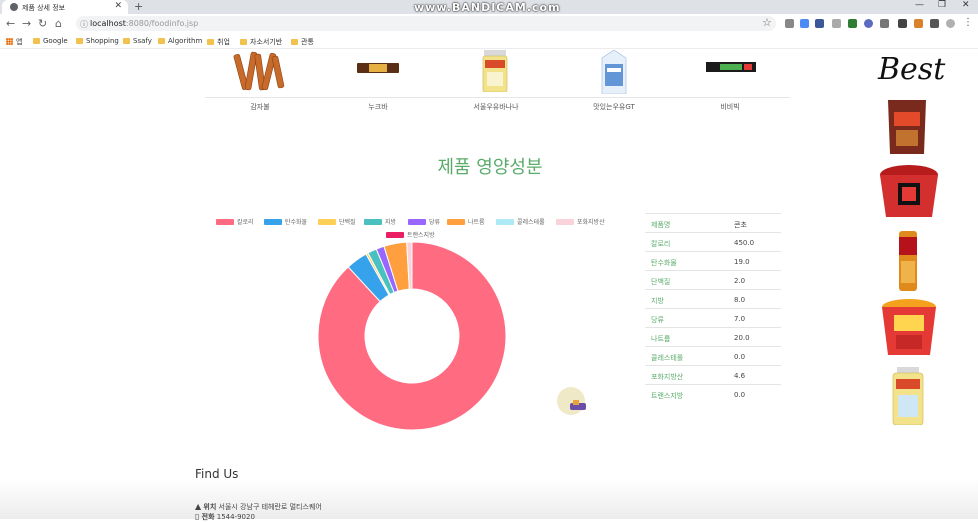  What do you see at coordinates (307, 42) in the screenshot?
I see `bookmark-label: 관통` at bounding box center [307, 42].